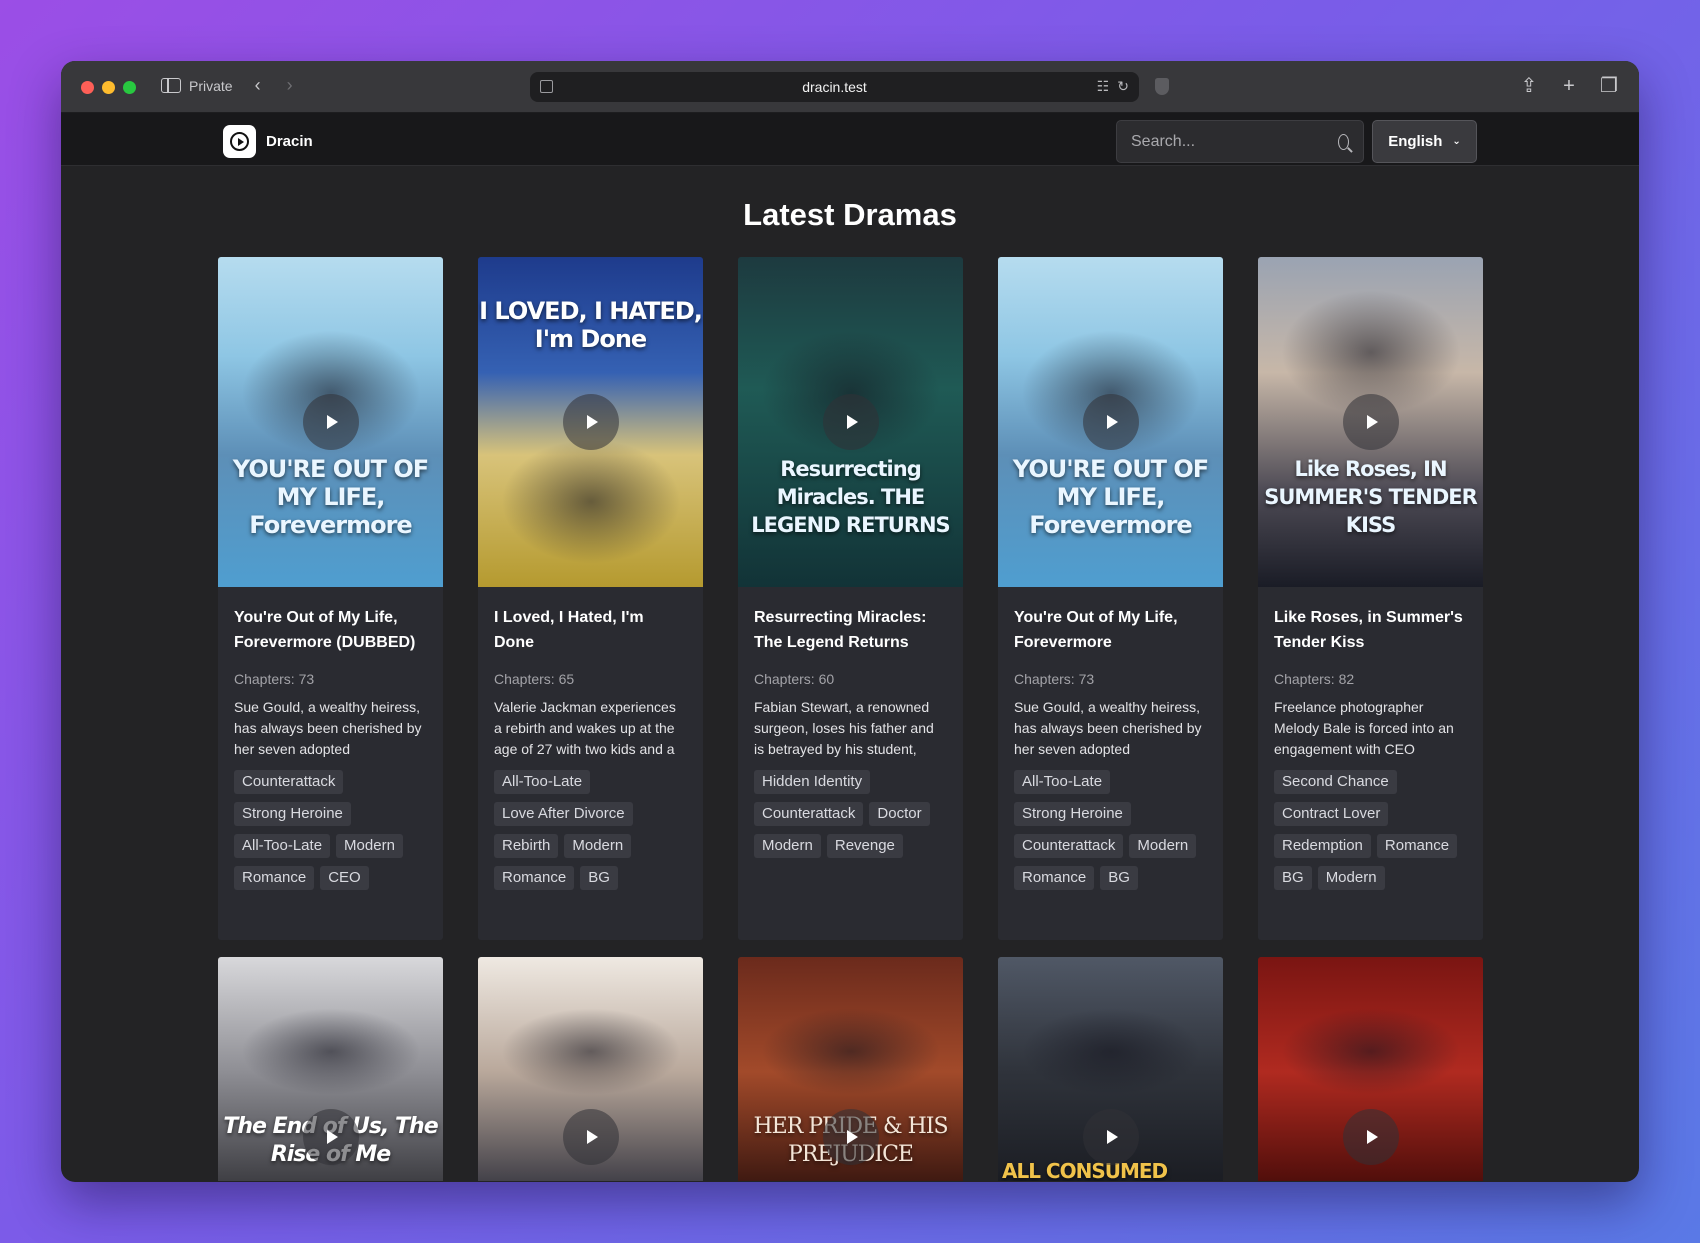  What do you see at coordinates (546, 86) in the screenshot?
I see `page-settings-icon` at bounding box center [546, 86].